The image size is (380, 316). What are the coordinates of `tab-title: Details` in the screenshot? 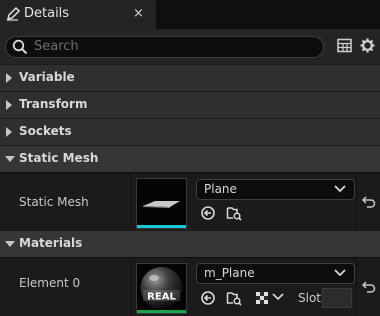 It's located at (47, 13).